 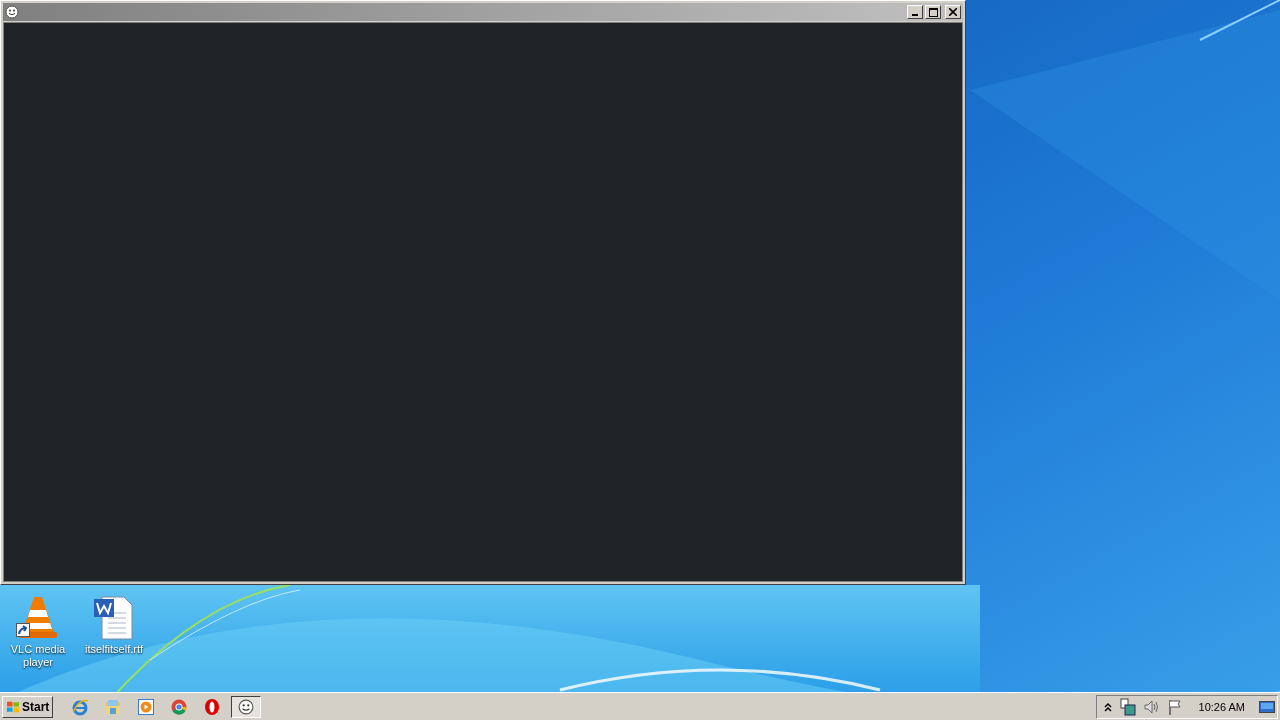 I want to click on maximize-button, so click(x=933, y=12).